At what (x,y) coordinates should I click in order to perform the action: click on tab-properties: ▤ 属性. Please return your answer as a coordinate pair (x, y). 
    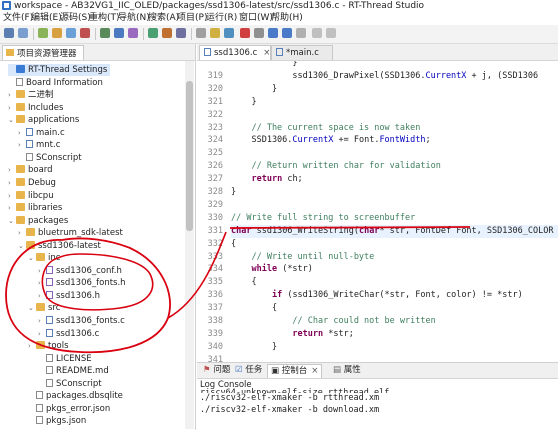
    Looking at the image, I should click on (347, 370).